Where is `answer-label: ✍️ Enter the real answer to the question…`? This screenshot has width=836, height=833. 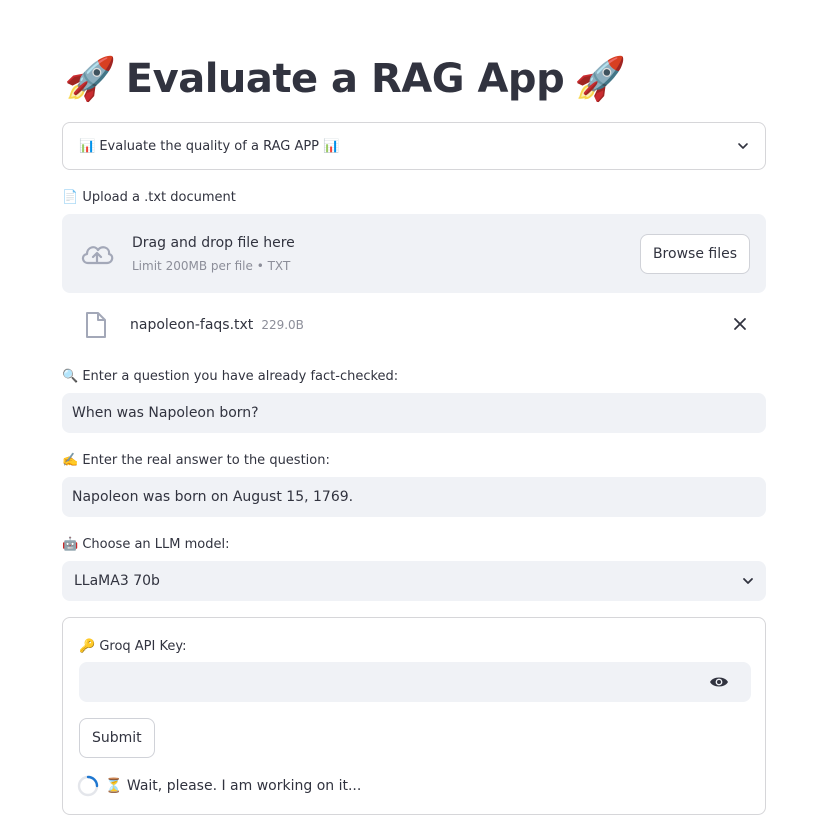 answer-label: ✍️ Enter the real answer to the question… is located at coordinates (196, 460).